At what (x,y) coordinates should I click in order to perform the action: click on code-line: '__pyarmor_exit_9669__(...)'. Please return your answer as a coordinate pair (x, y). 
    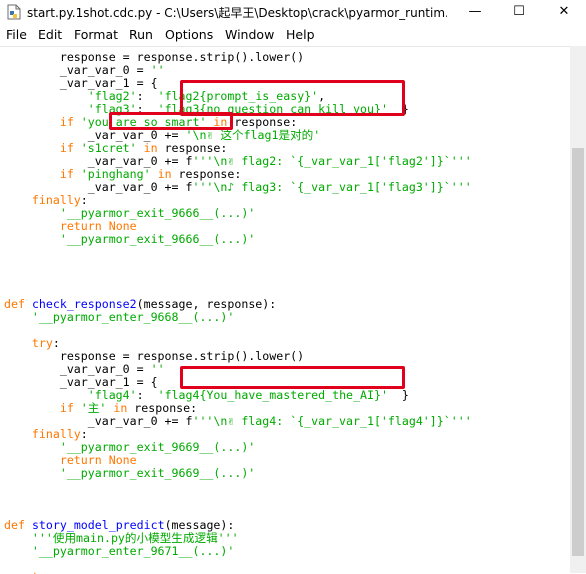
    Looking at the image, I should click on (129, 473).